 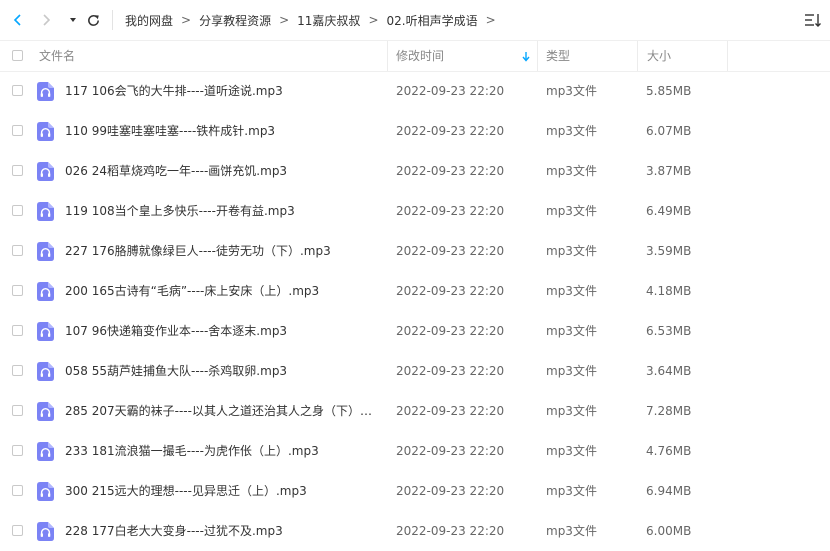 What do you see at coordinates (669, 291) in the screenshot?
I see `file-size: 4.18MB` at bounding box center [669, 291].